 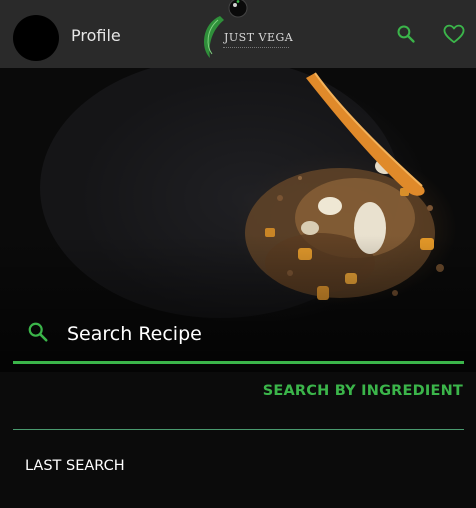 I want to click on app-bar: Profile JUST VEGA, so click(x=238, y=34).